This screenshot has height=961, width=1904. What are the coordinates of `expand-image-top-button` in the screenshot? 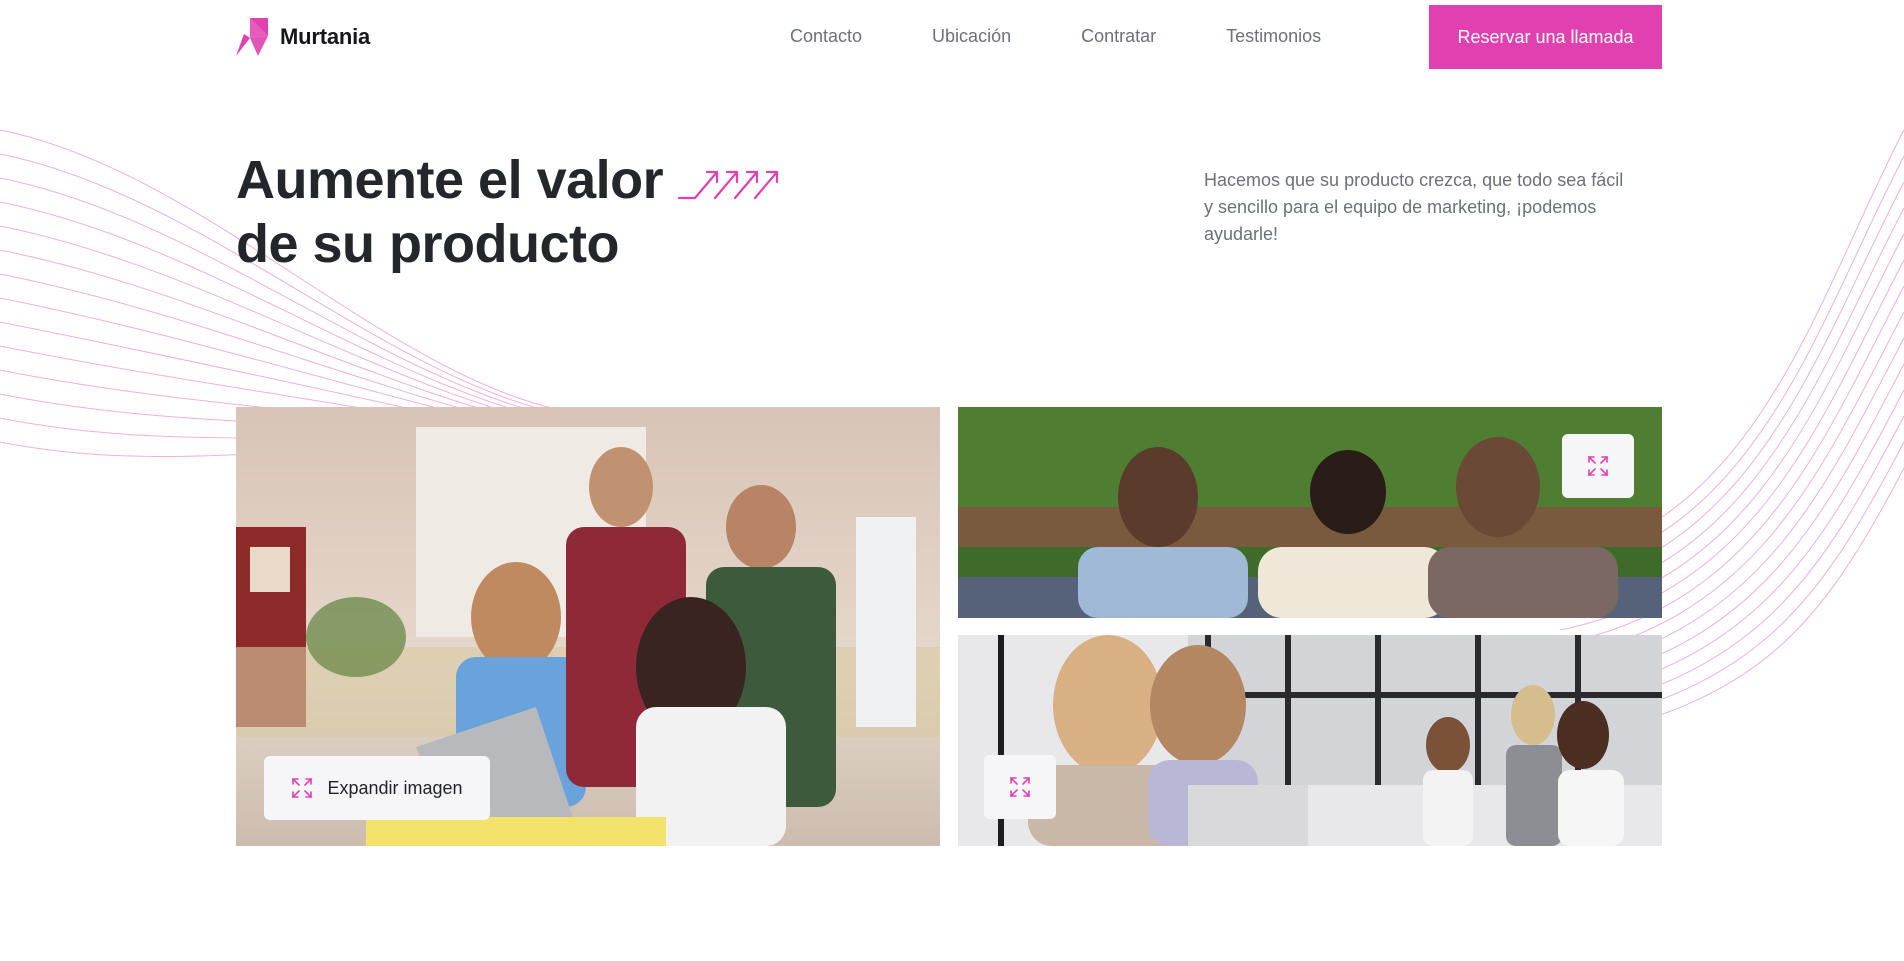 It's located at (1598, 466).